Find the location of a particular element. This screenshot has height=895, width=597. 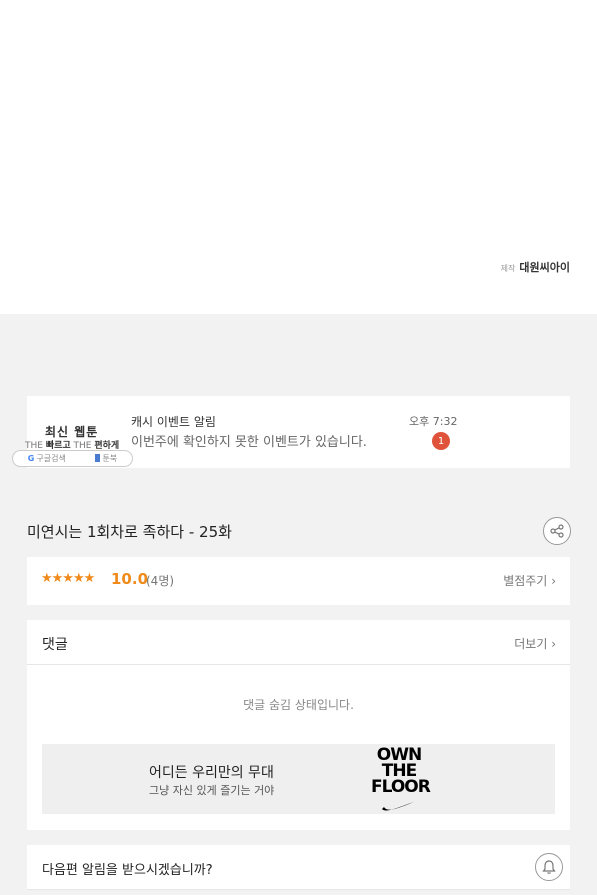

google-icon: G is located at coordinates (31, 458).